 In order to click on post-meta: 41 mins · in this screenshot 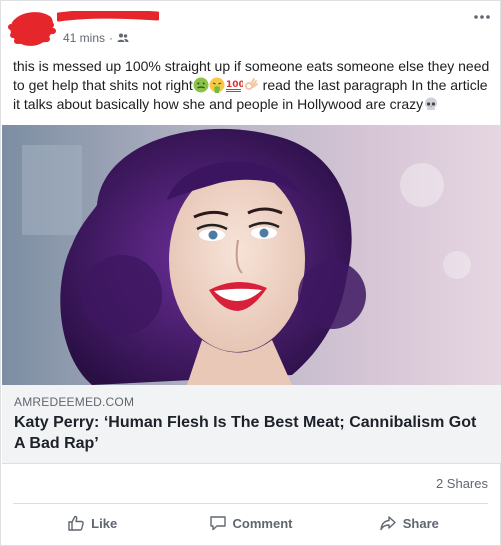, I will do `click(96, 38)`.